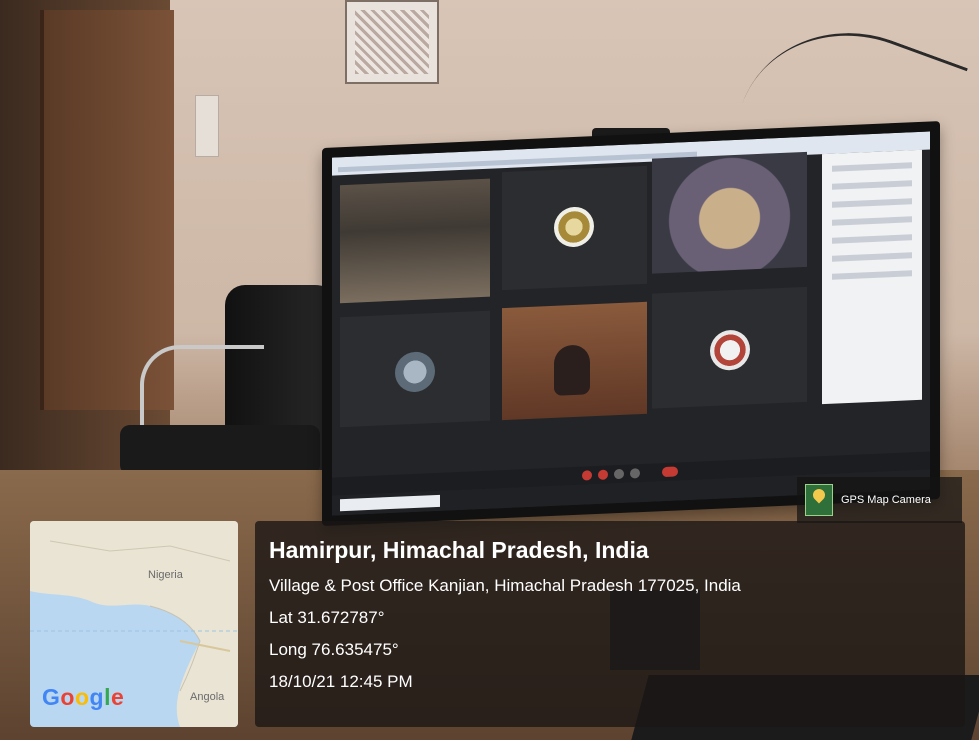 This screenshot has width=979, height=740. What do you see at coordinates (97, 697) in the screenshot?
I see `google-letter: g` at bounding box center [97, 697].